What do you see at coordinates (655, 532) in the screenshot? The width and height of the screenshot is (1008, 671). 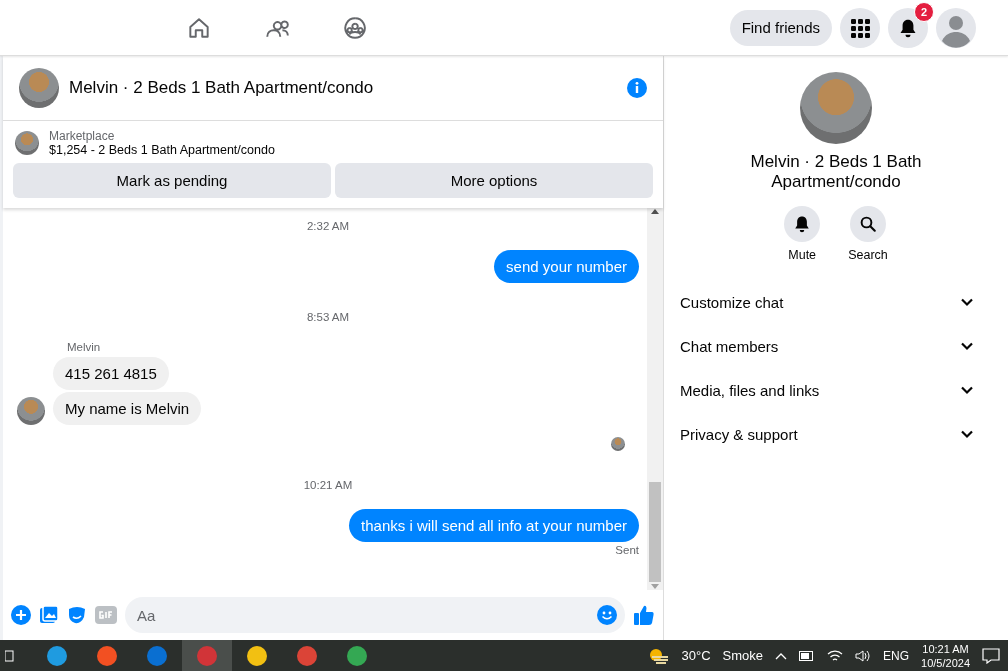 I see `scrollbar-thumb` at bounding box center [655, 532].